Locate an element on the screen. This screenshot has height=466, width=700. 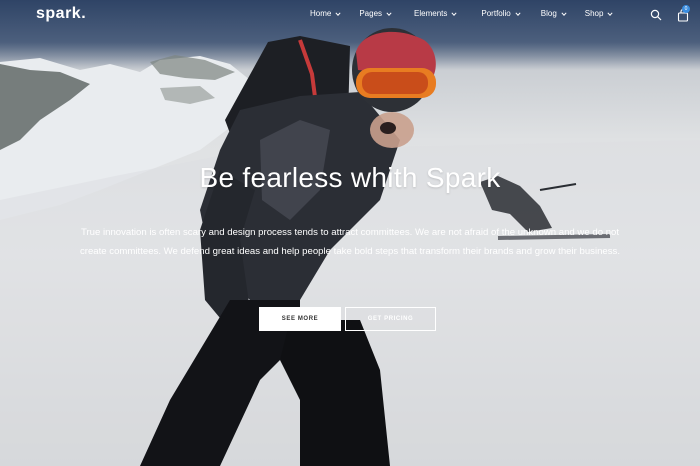
nav-item-label: Portfolio is located at coordinates (496, 13).